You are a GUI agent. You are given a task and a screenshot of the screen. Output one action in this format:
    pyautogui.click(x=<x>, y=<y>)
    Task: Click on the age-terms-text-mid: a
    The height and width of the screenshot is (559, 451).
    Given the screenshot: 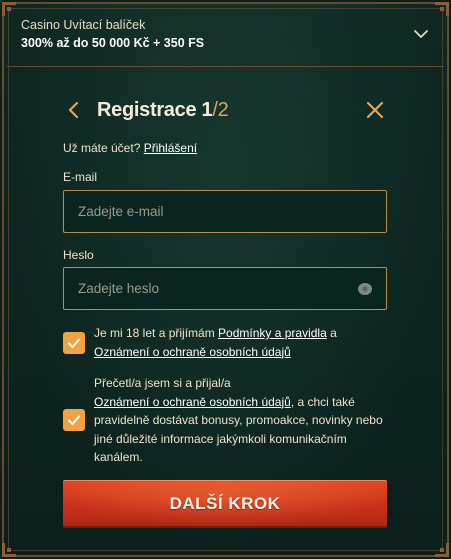 What is the action you would take?
    pyautogui.click(x=331, y=333)
    